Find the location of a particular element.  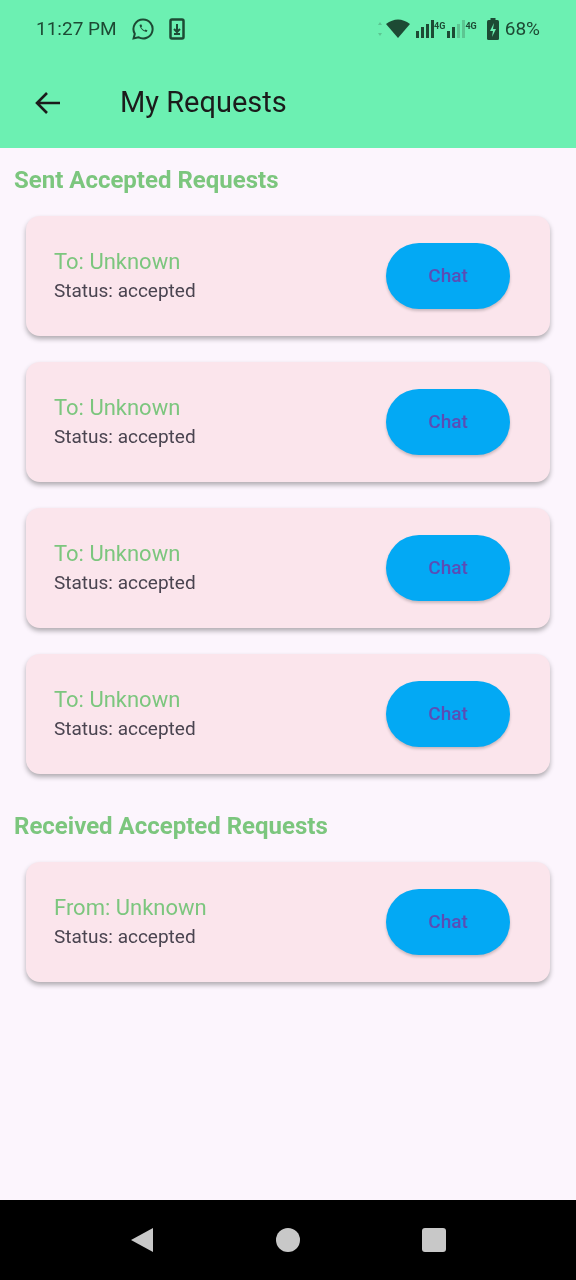

recents-nav-icon is located at coordinates (434, 1240).